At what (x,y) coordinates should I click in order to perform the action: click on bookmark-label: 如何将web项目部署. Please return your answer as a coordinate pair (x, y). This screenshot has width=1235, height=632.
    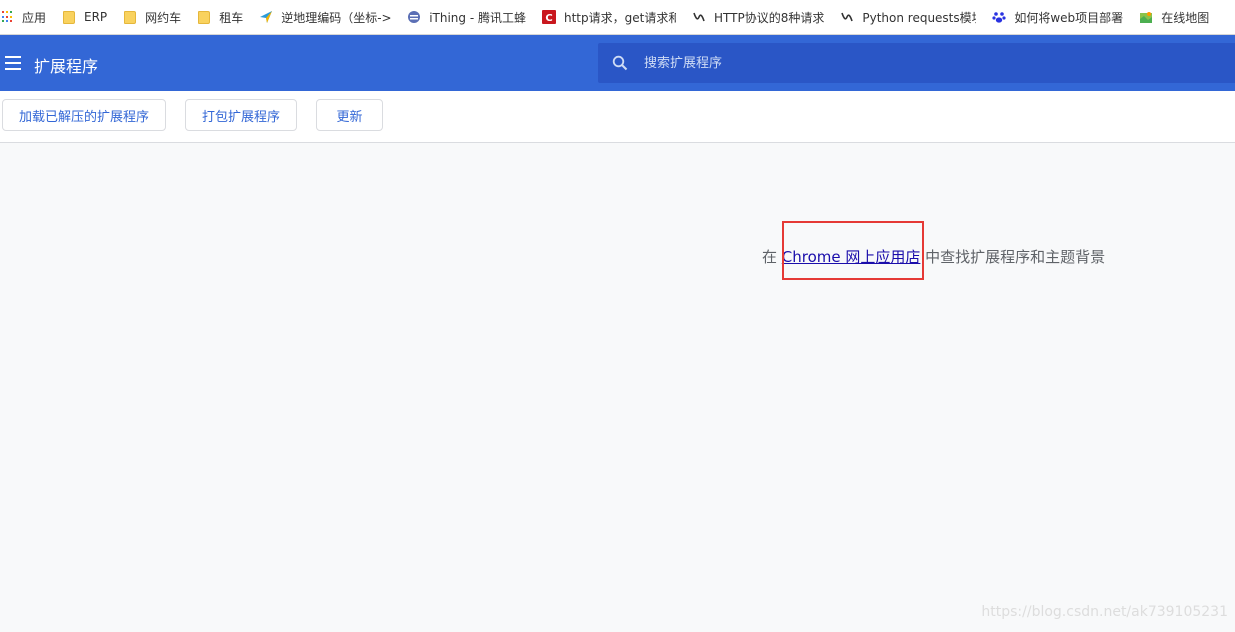
    Looking at the image, I should click on (1069, 17).